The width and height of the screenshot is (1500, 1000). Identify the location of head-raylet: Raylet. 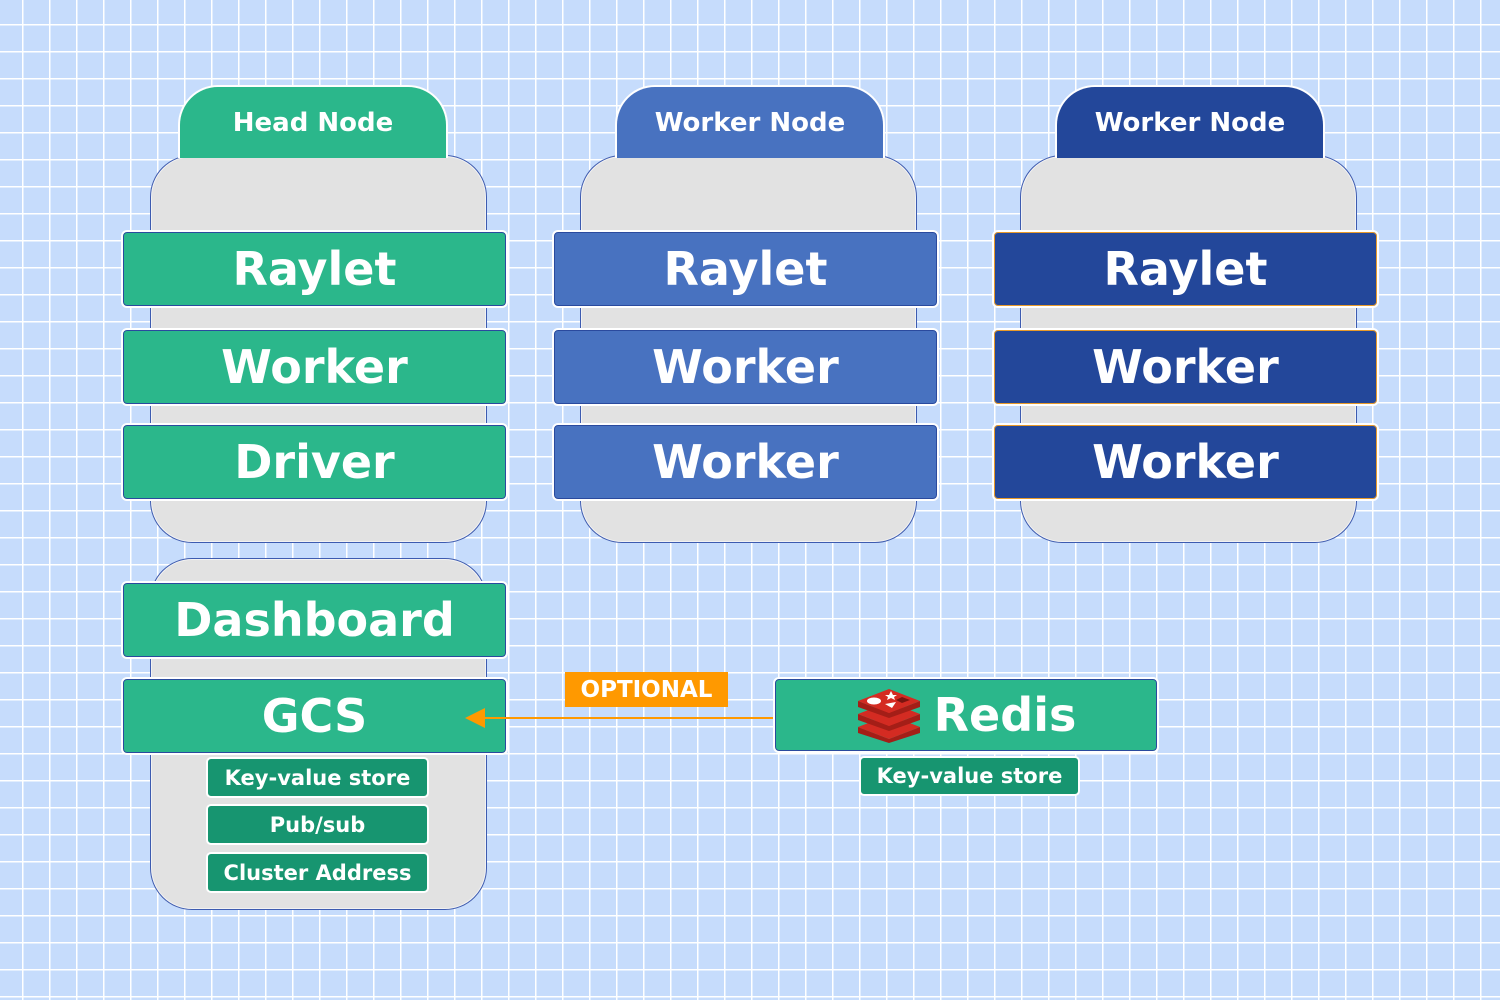
(314, 269).